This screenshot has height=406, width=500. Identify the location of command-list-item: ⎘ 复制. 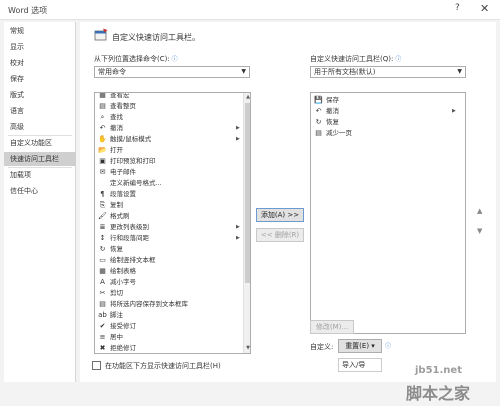
(168, 205).